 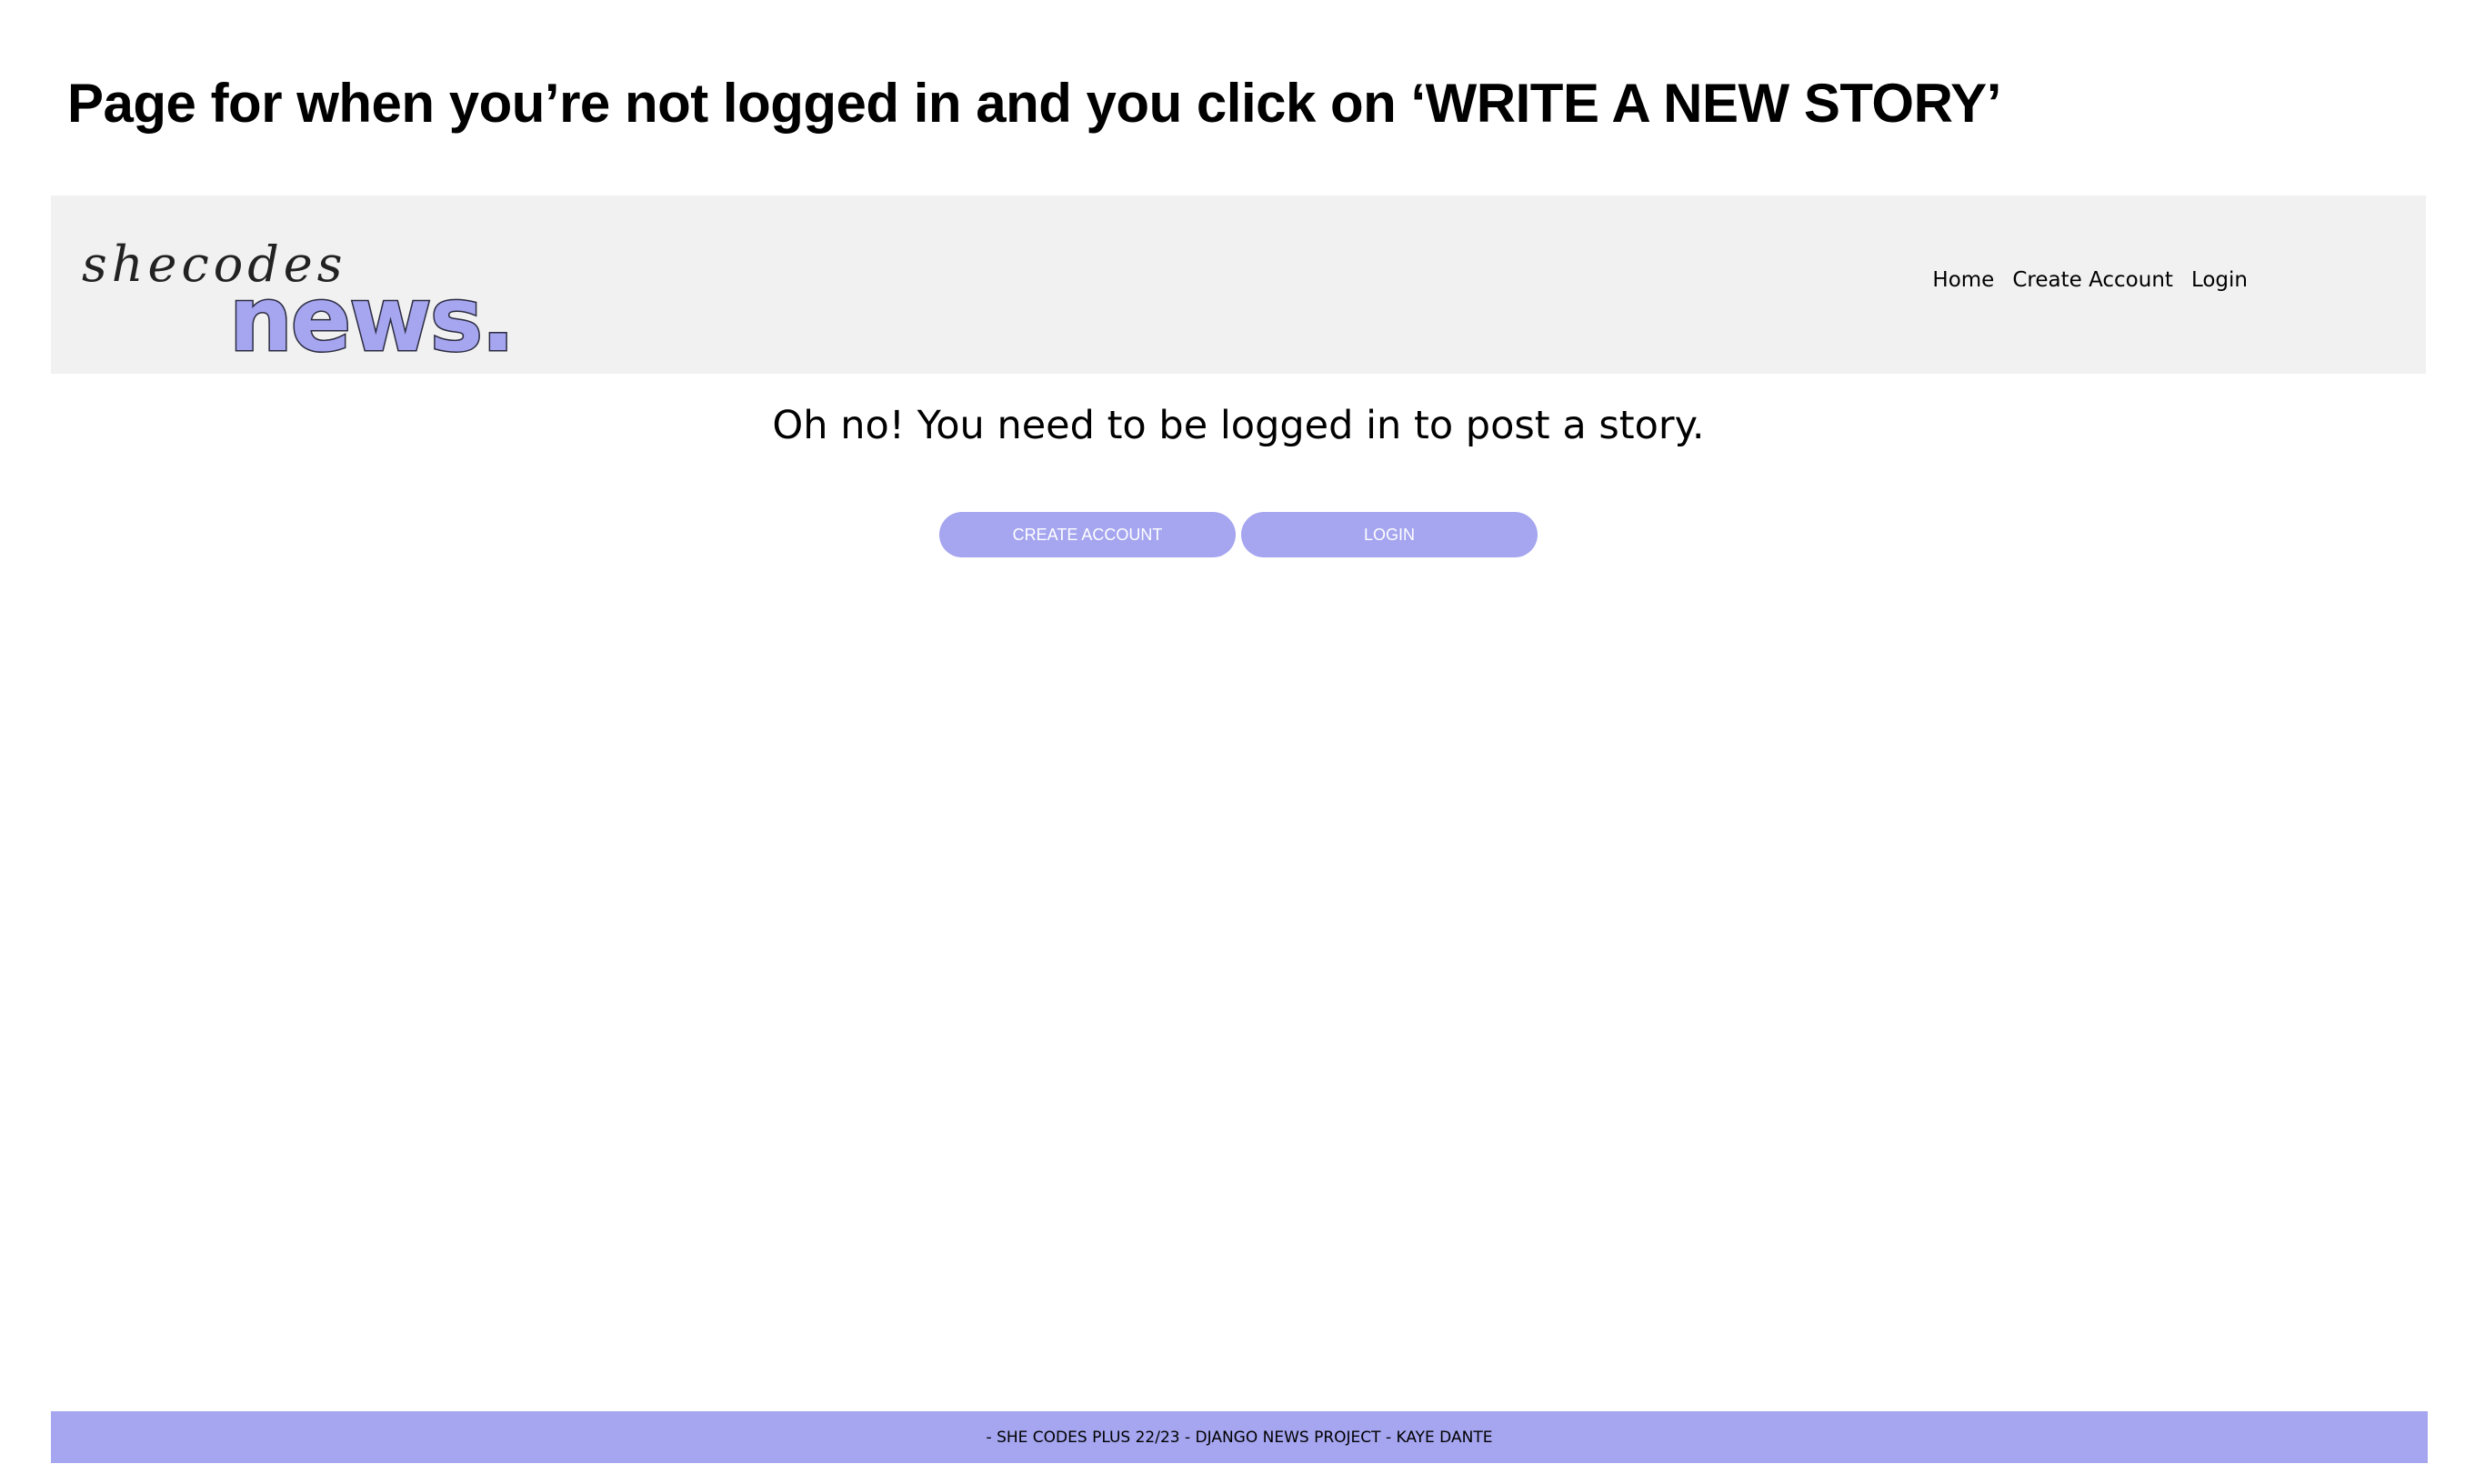 What do you see at coordinates (1238, 285) in the screenshot?
I see `site-header: shecodes news. Home Create Account Login` at bounding box center [1238, 285].